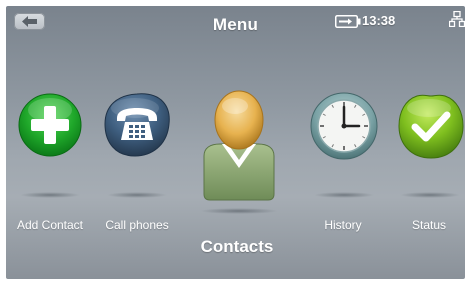  I want to click on phone-icon, so click(137, 125).